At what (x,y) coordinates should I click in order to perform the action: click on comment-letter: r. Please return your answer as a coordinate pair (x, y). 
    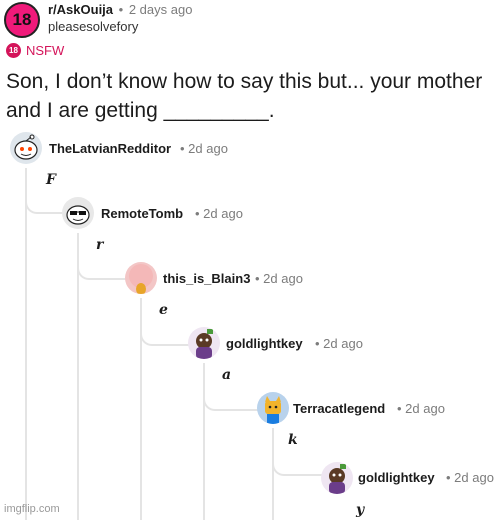
    Looking at the image, I should click on (100, 245).